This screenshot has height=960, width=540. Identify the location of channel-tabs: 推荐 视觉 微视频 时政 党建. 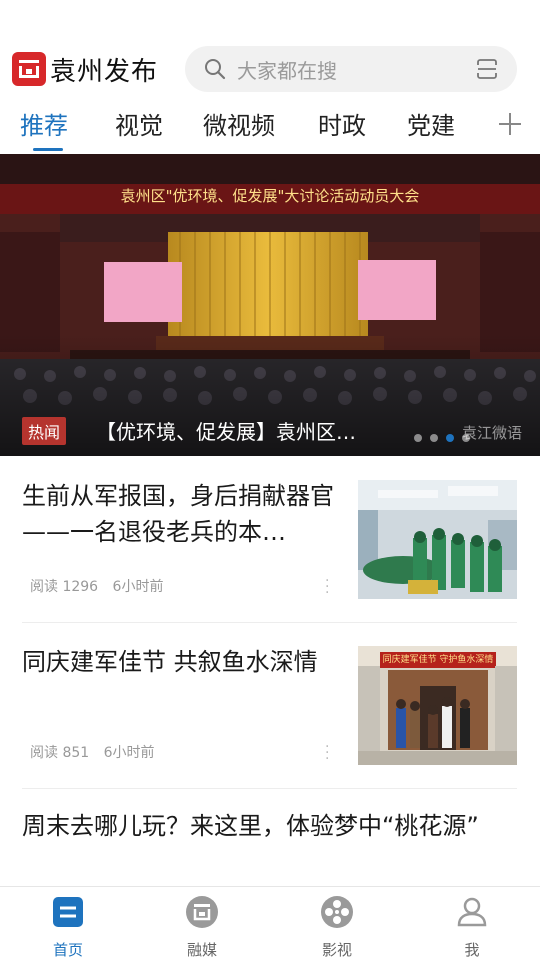
(270, 126).